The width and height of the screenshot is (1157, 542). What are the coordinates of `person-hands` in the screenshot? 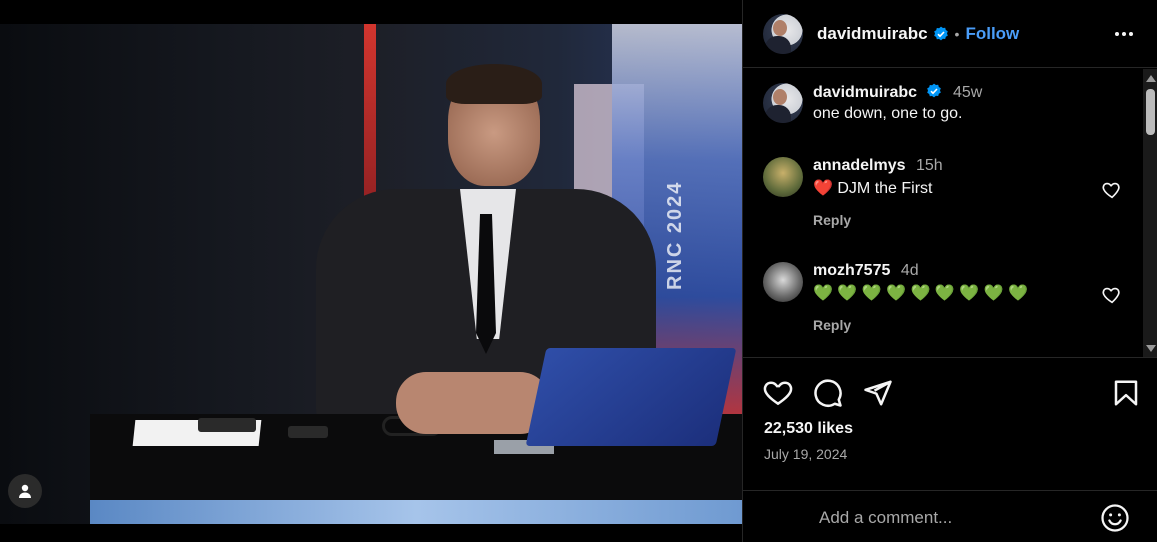 It's located at (473, 403).